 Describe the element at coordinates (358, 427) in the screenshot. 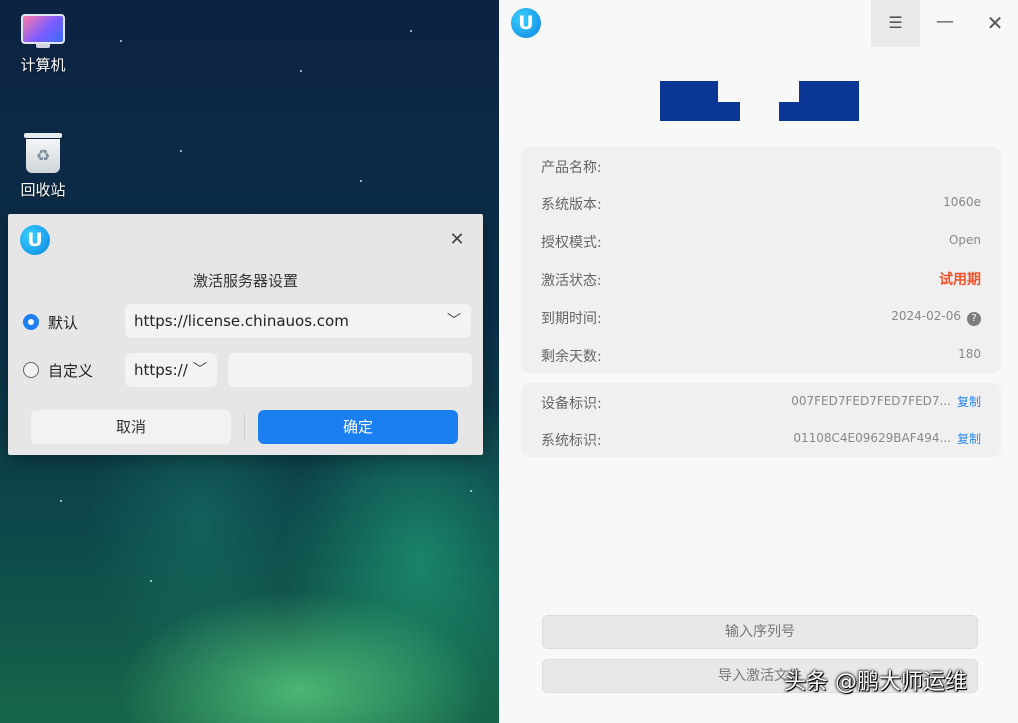

I see `confirm-button: 确定` at that location.